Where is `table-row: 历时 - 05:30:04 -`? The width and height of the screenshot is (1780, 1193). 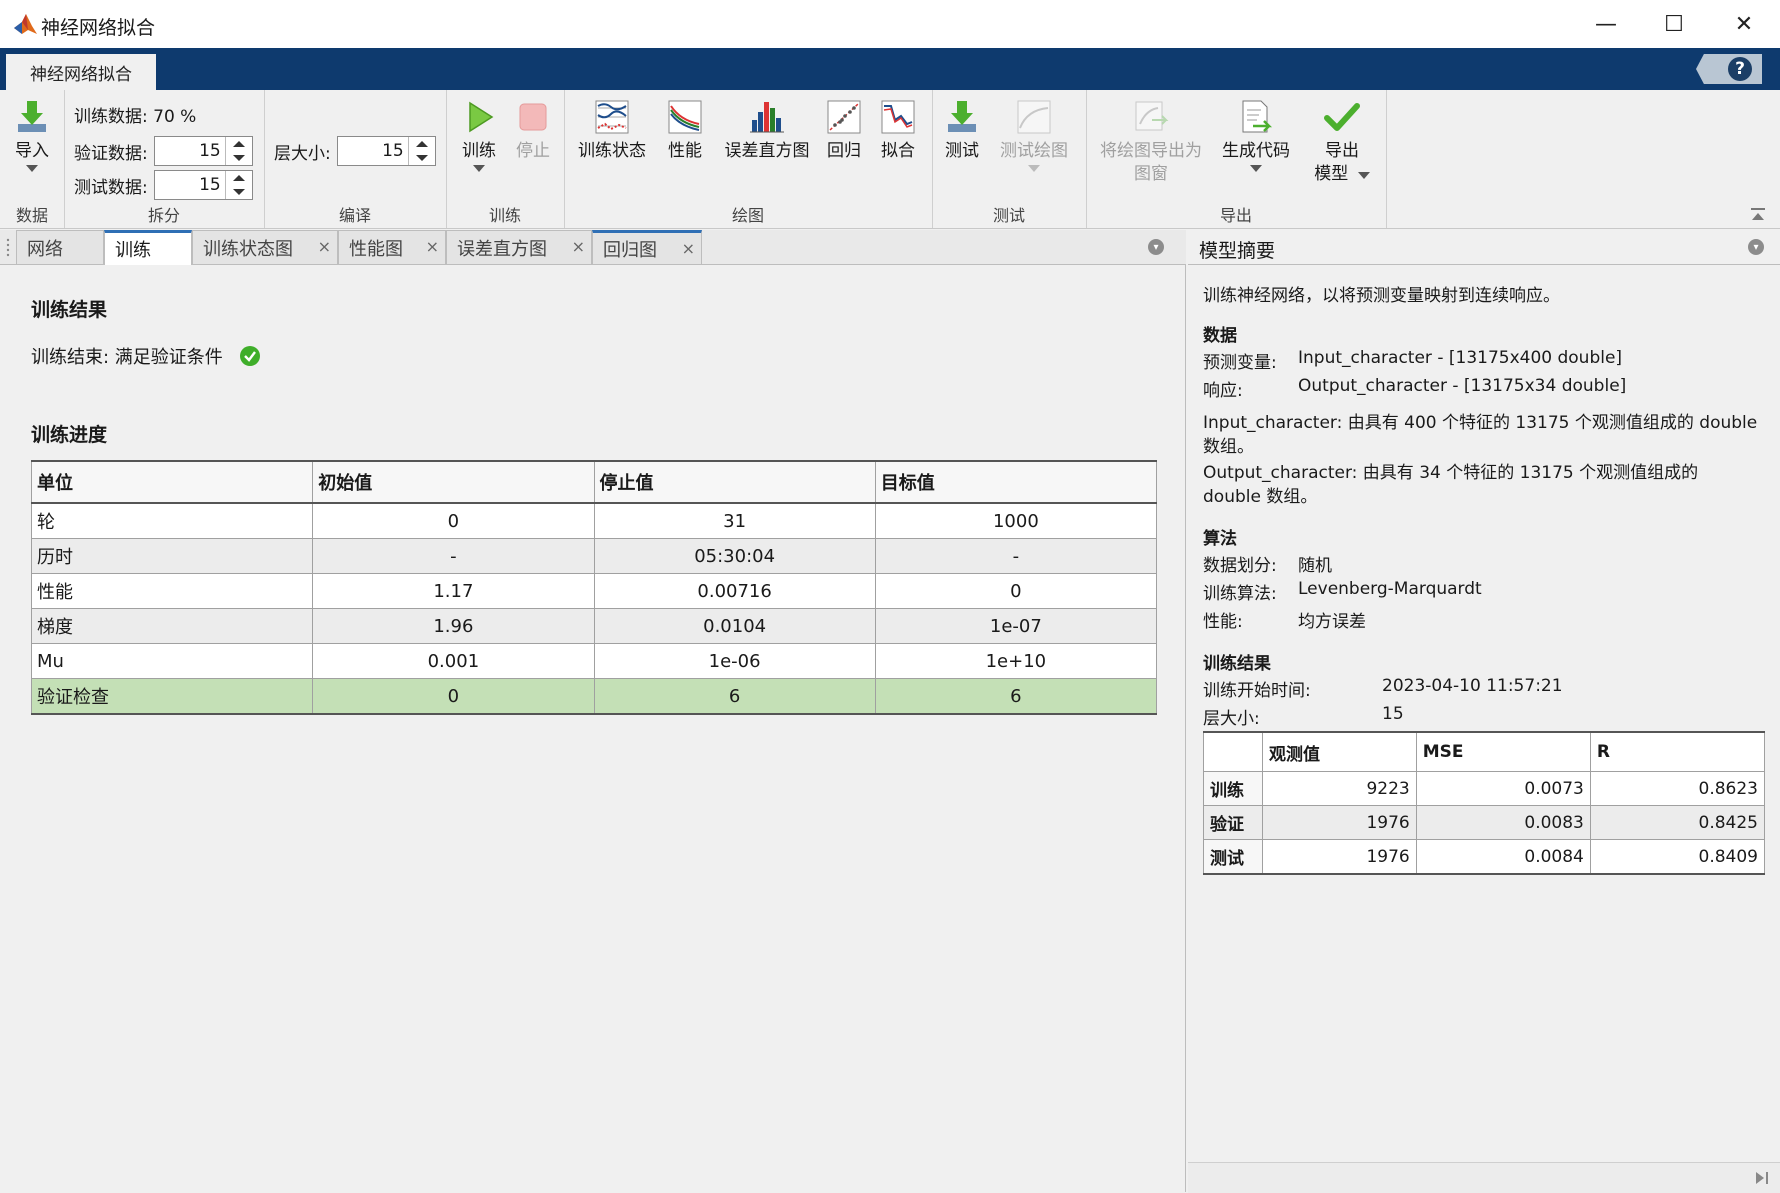 table-row: 历时 - 05:30:04 - is located at coordinates (594, 556).